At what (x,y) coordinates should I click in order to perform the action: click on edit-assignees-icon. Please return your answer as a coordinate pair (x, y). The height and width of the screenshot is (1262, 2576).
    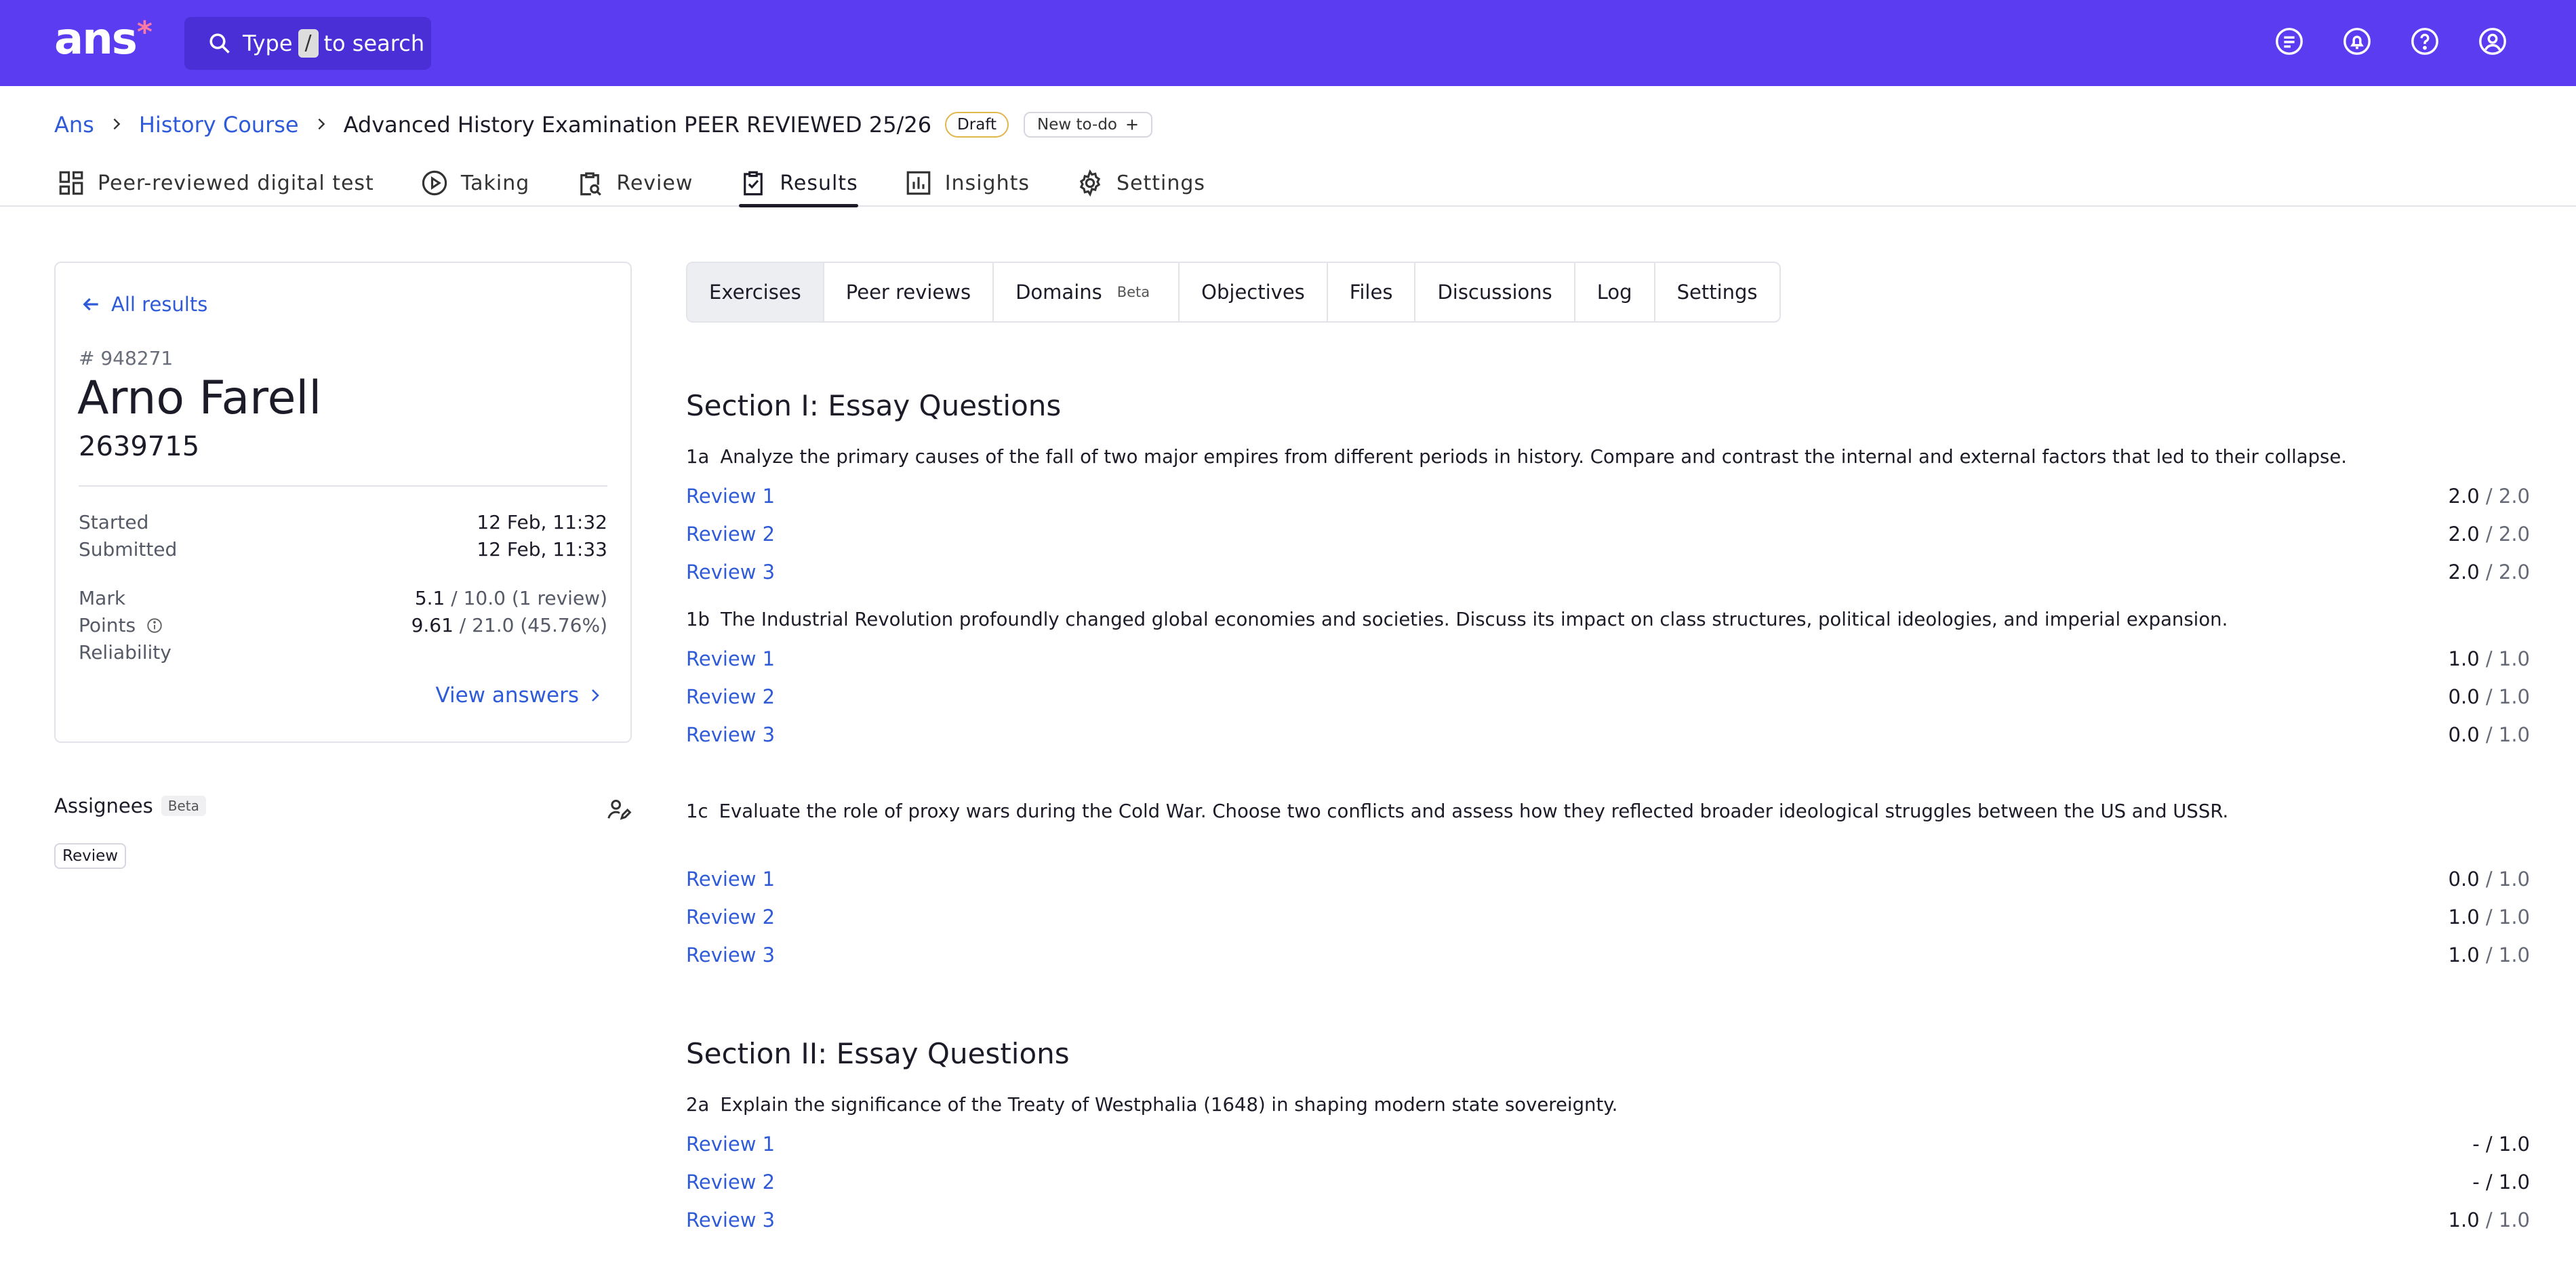
    Looking at the image, I should click on (618, 809).